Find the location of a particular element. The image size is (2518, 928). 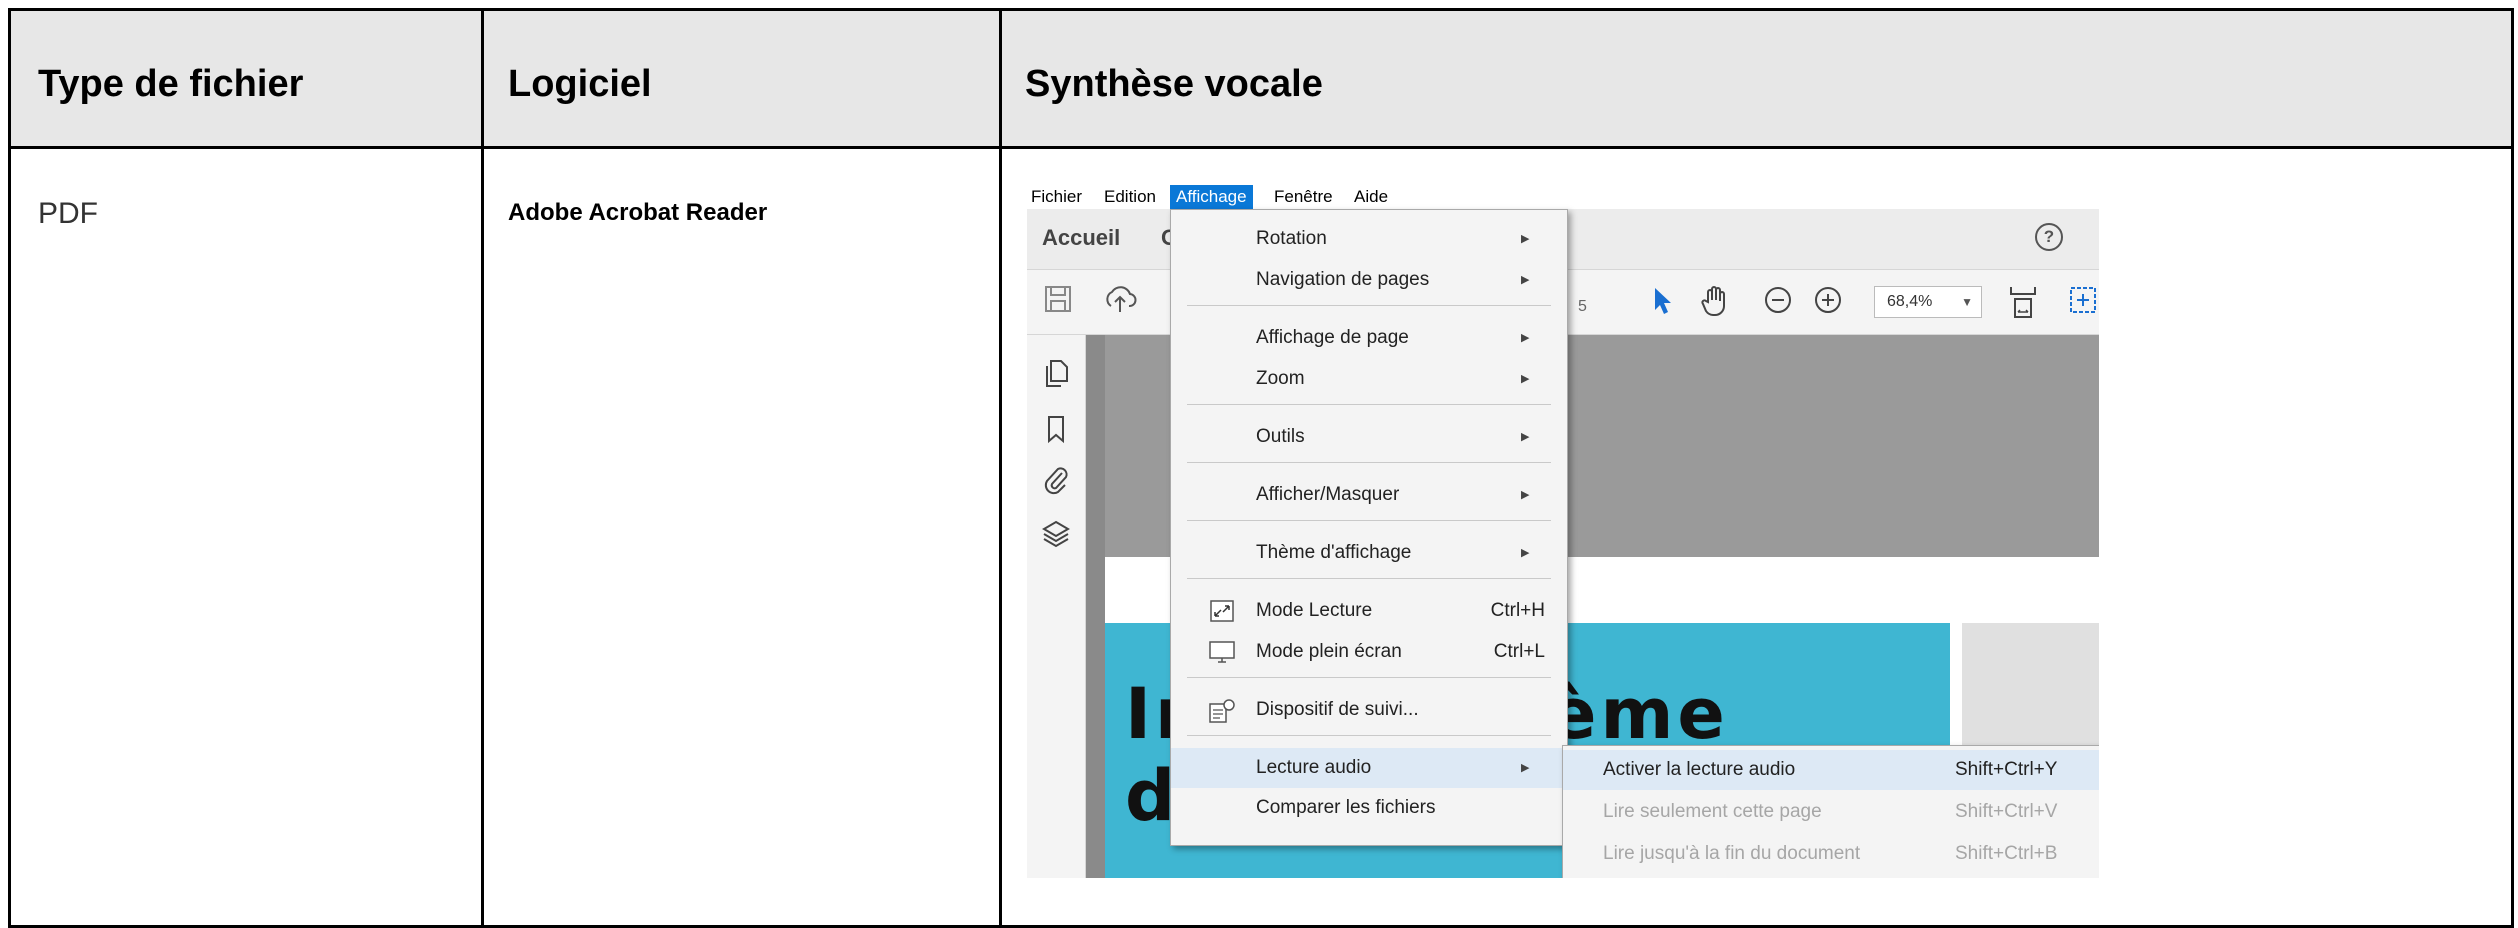

cell-file-type: PDF is located at coordinates (68, 213).